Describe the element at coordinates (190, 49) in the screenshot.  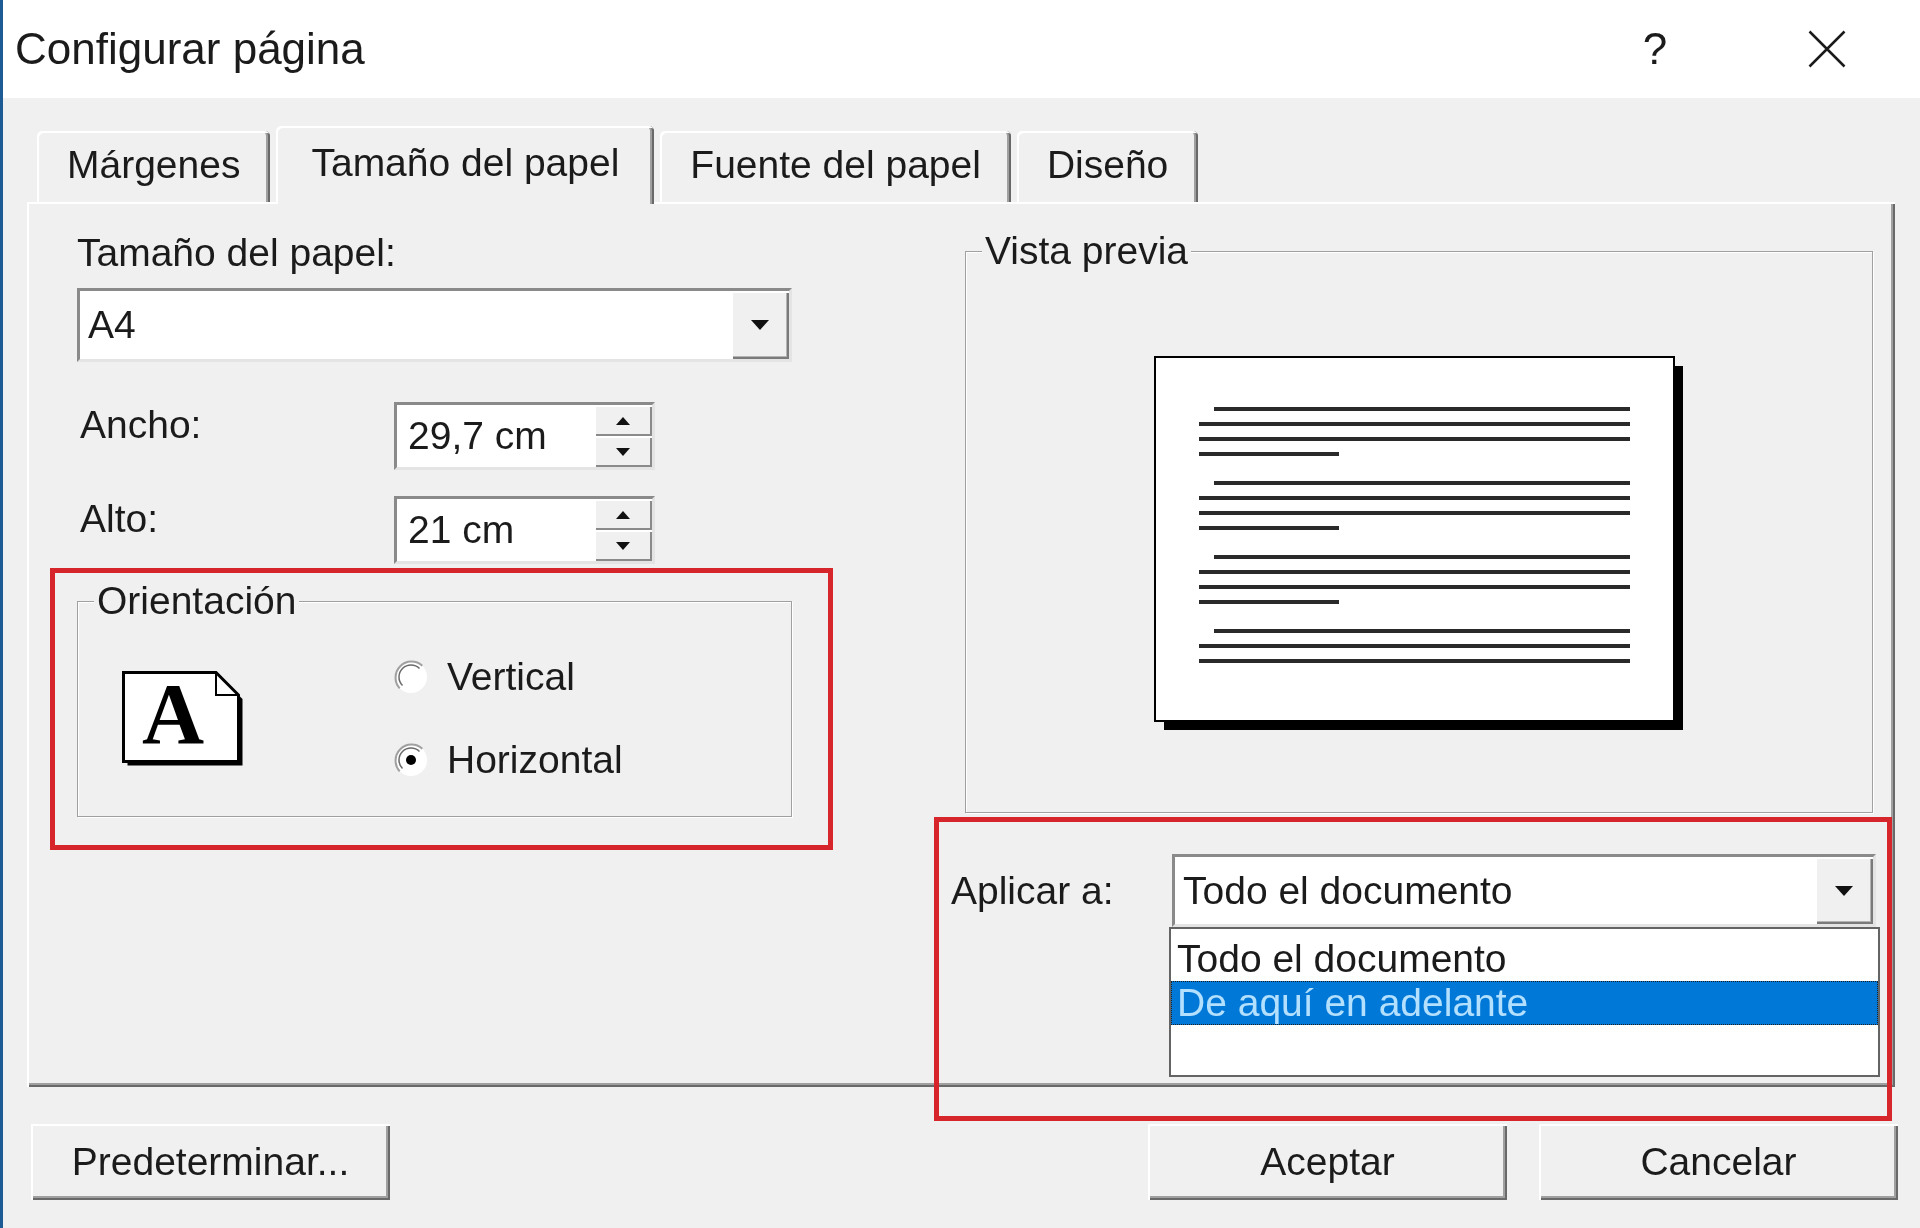
I see `window-title: Configurar página` at that location.